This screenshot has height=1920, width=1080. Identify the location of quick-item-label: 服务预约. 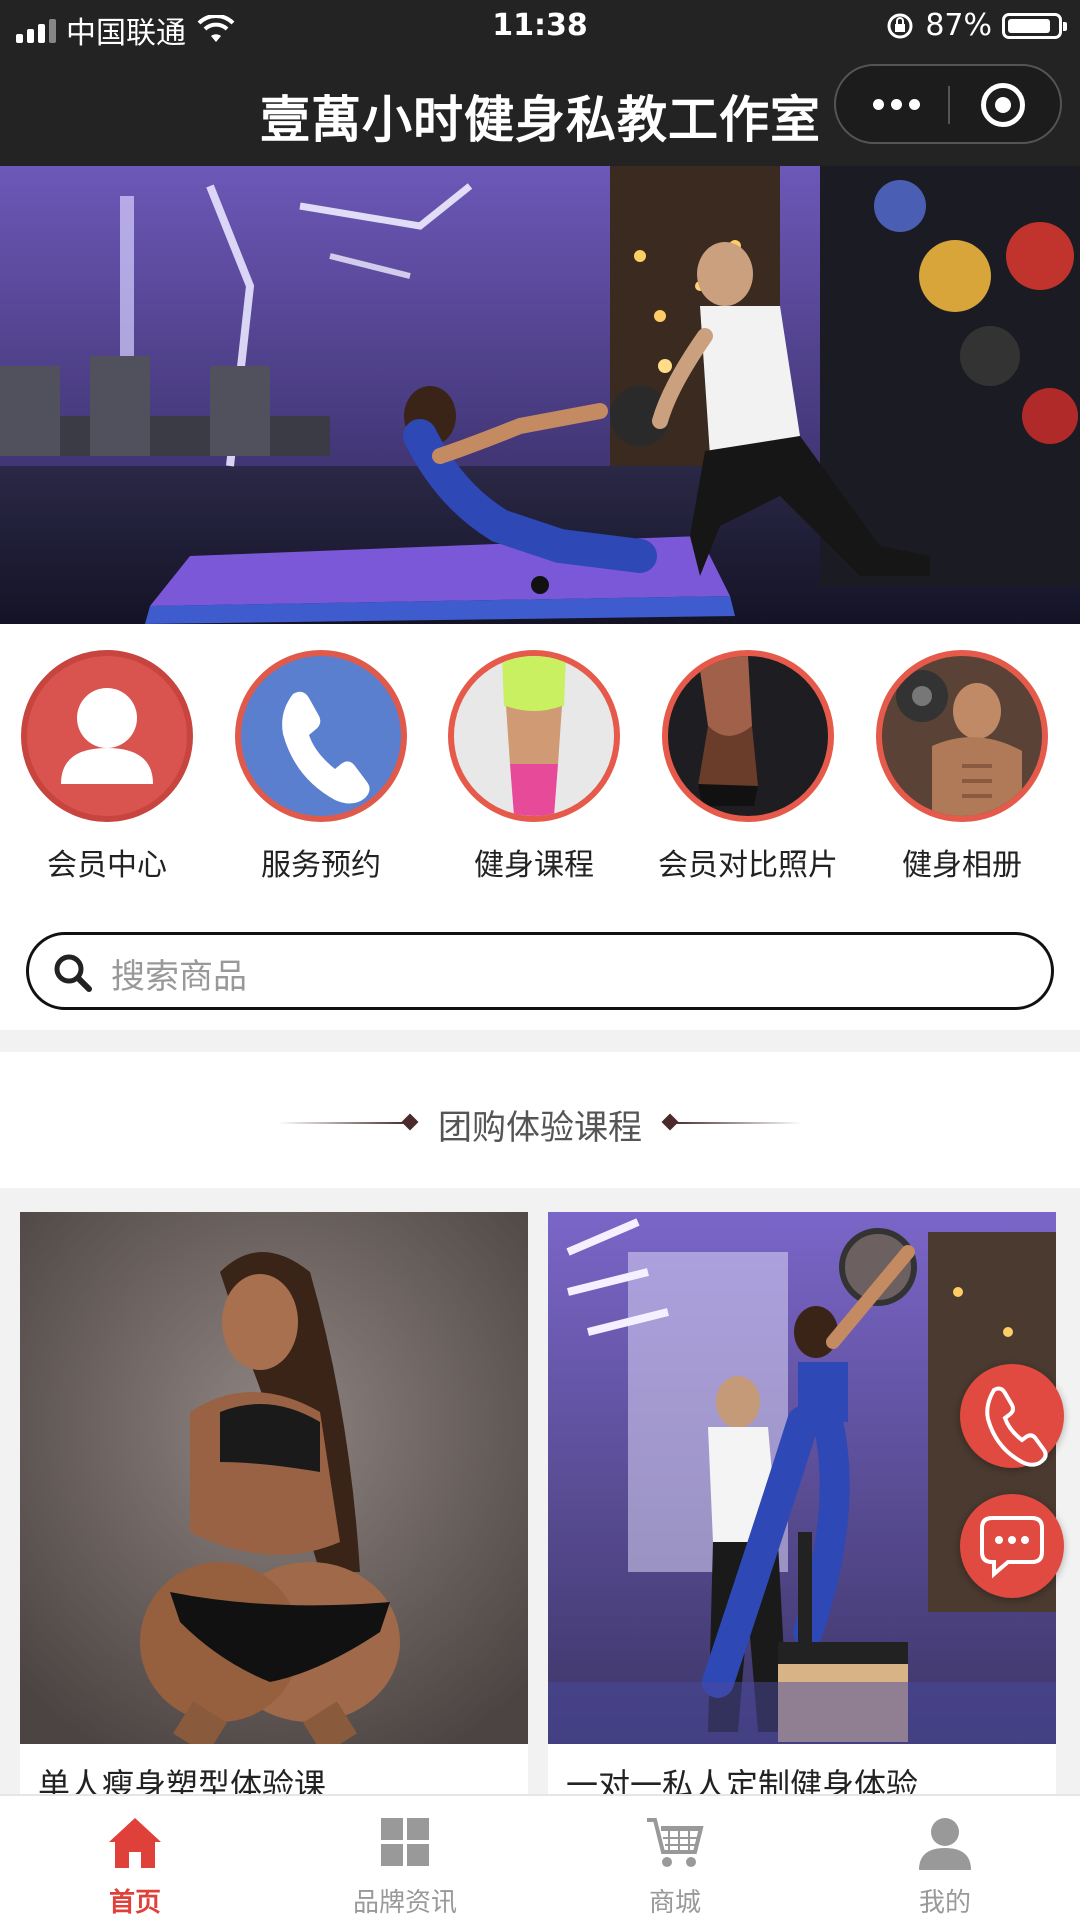
(321, 865).